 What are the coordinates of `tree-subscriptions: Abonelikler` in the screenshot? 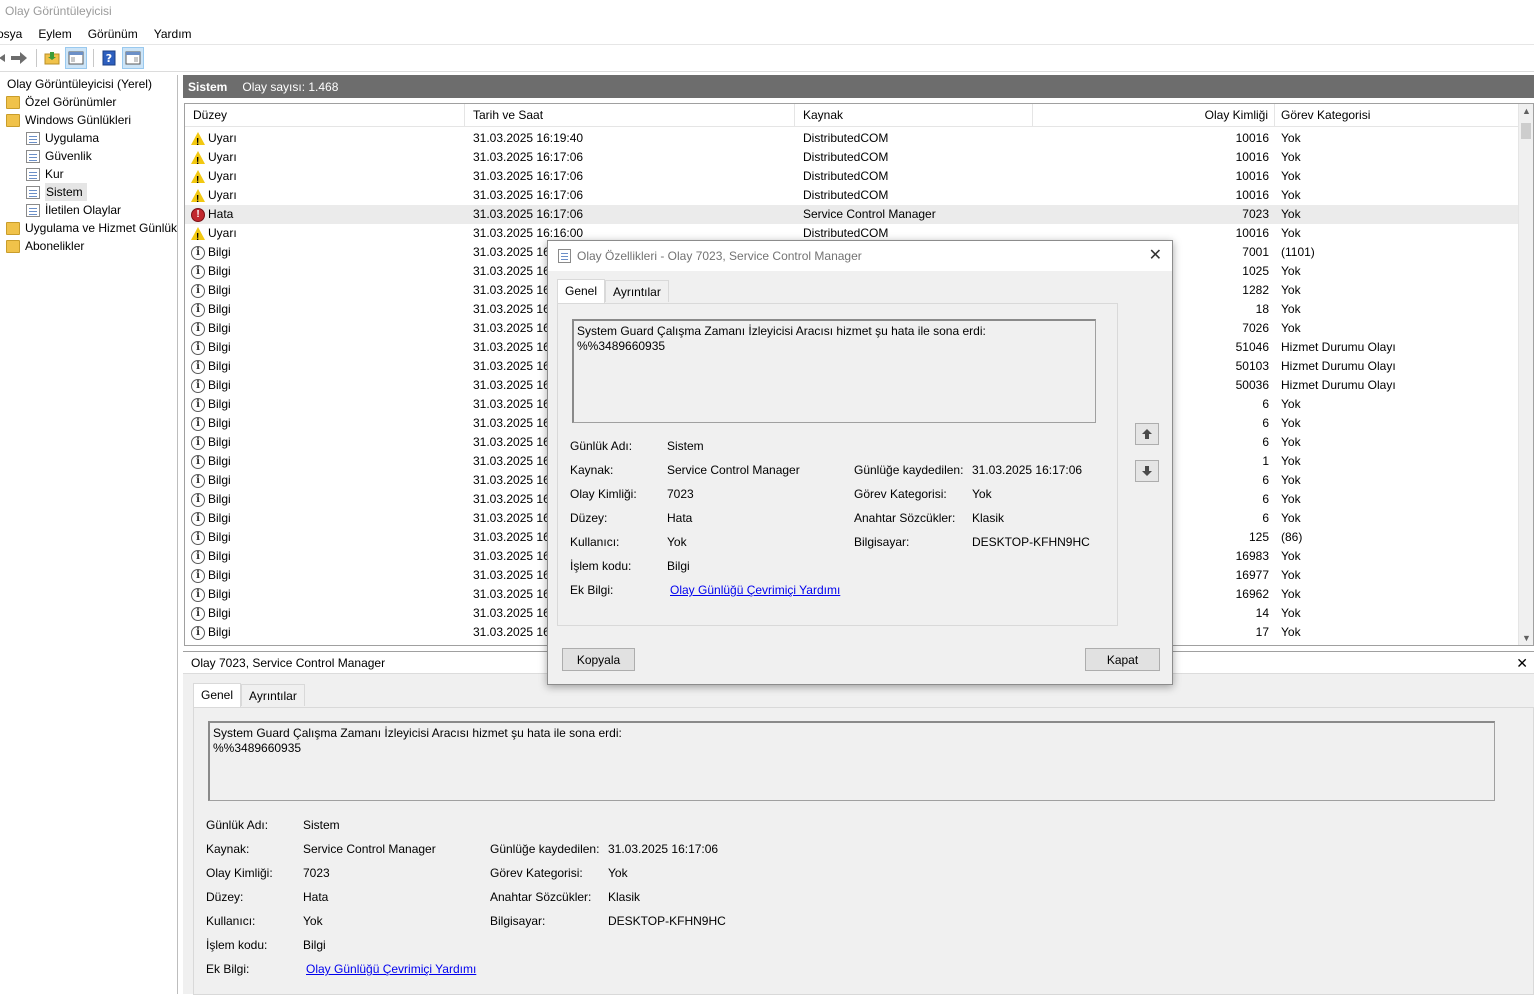 It's located at (88, 246).